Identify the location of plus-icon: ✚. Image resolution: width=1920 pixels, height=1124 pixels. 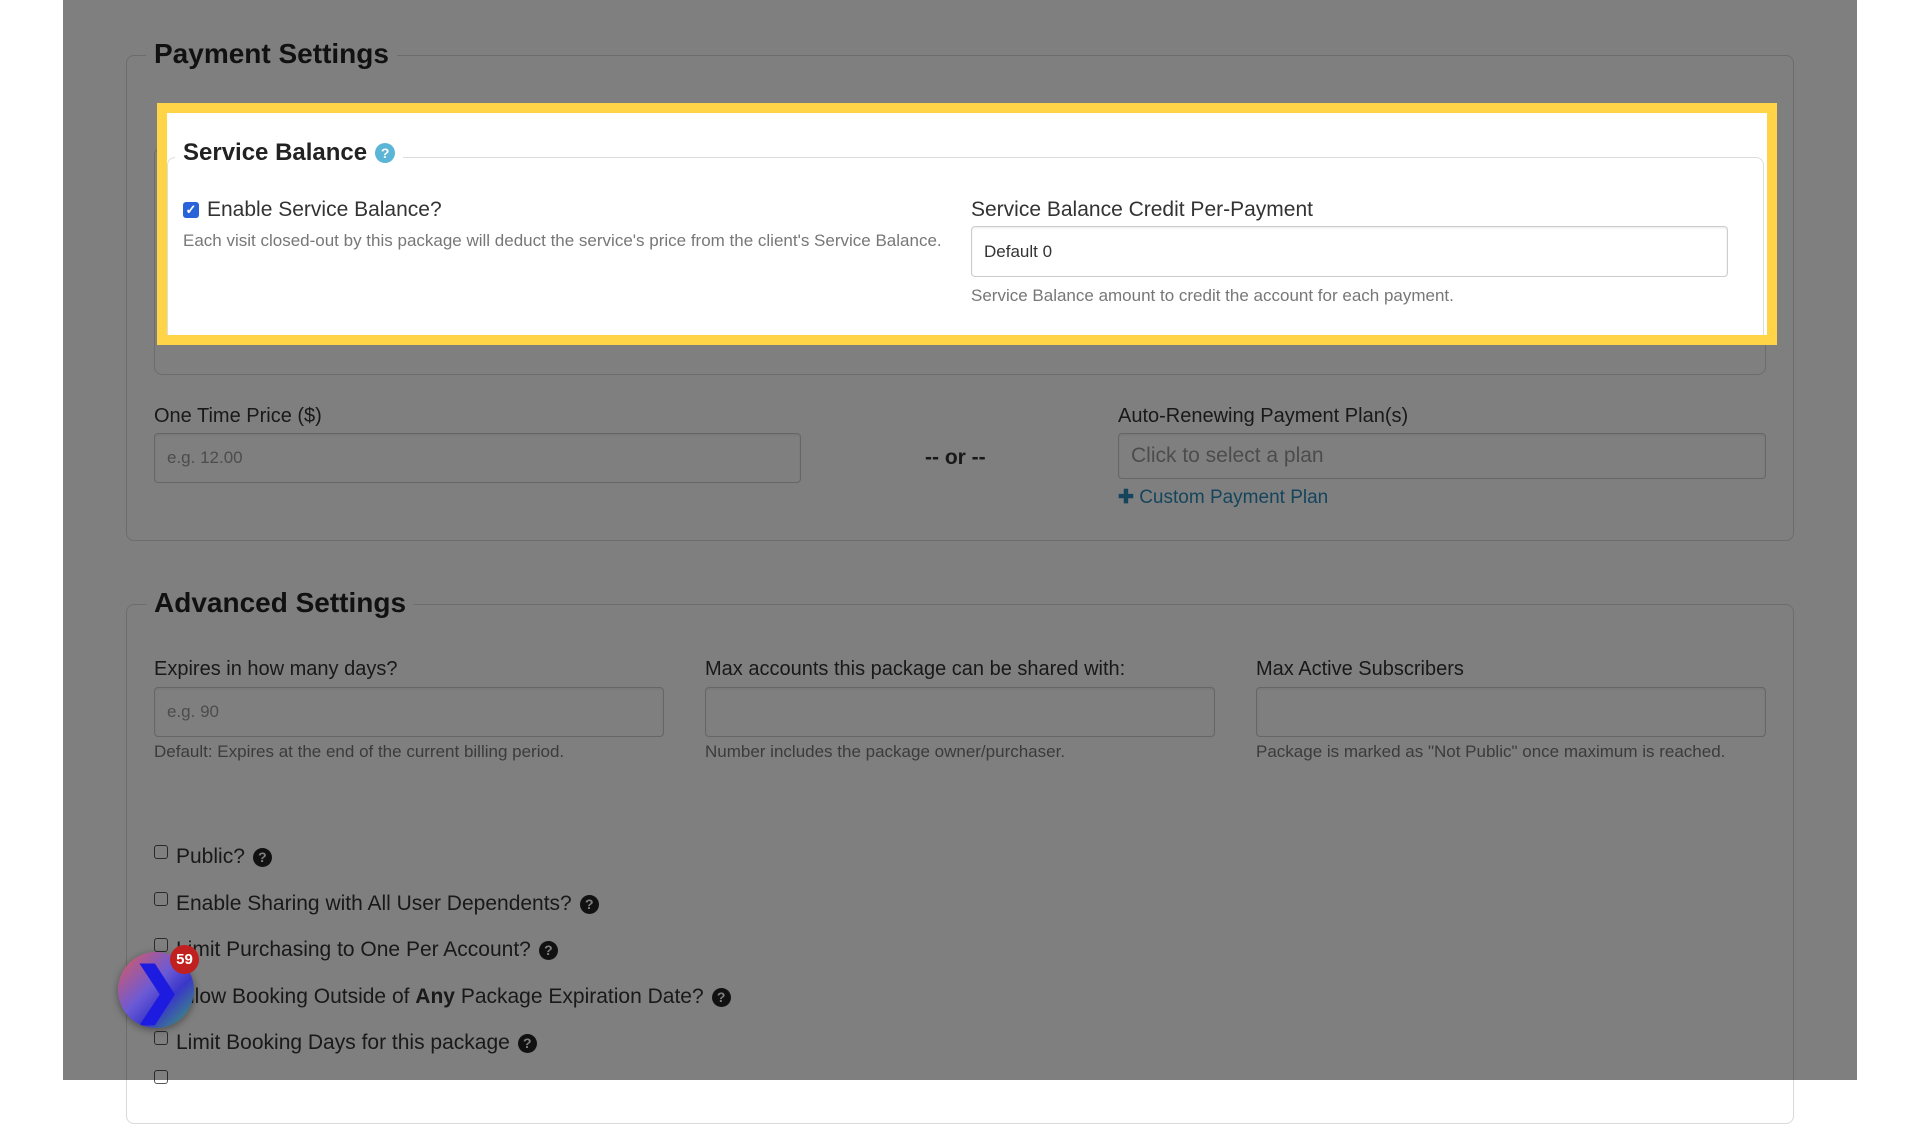
(1126, 497).